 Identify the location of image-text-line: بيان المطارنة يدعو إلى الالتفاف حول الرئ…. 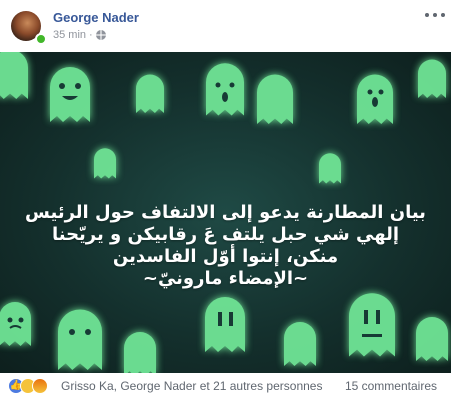
(225, 212).